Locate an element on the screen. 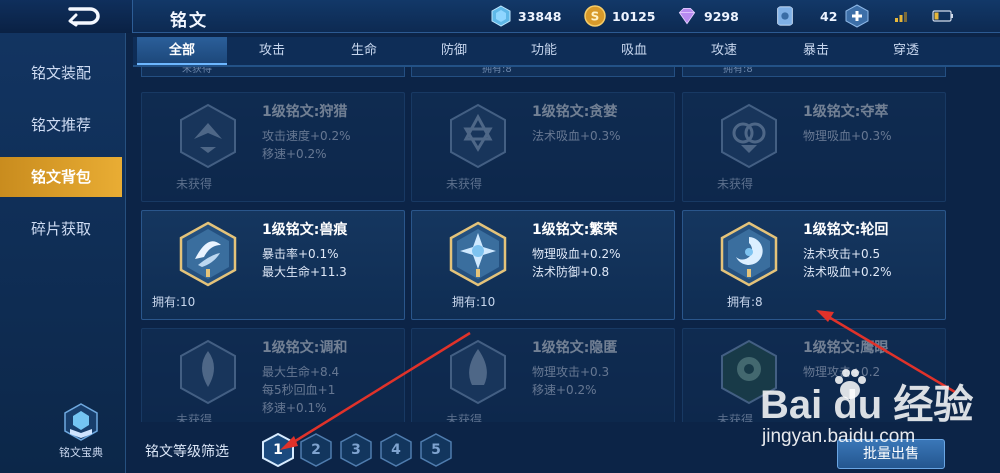 Image resolution: width=1000 pixels, height=473 pixels. level-number: 5 is located at coordinates (436, 450).